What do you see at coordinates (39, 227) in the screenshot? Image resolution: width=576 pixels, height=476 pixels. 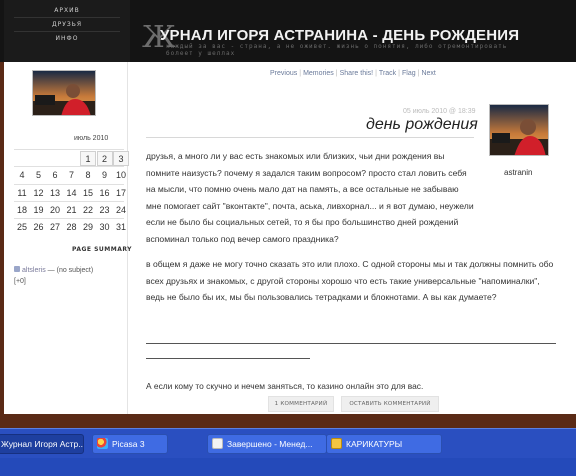 I see `calendar-day: 26` at bounding box center [39, 227].